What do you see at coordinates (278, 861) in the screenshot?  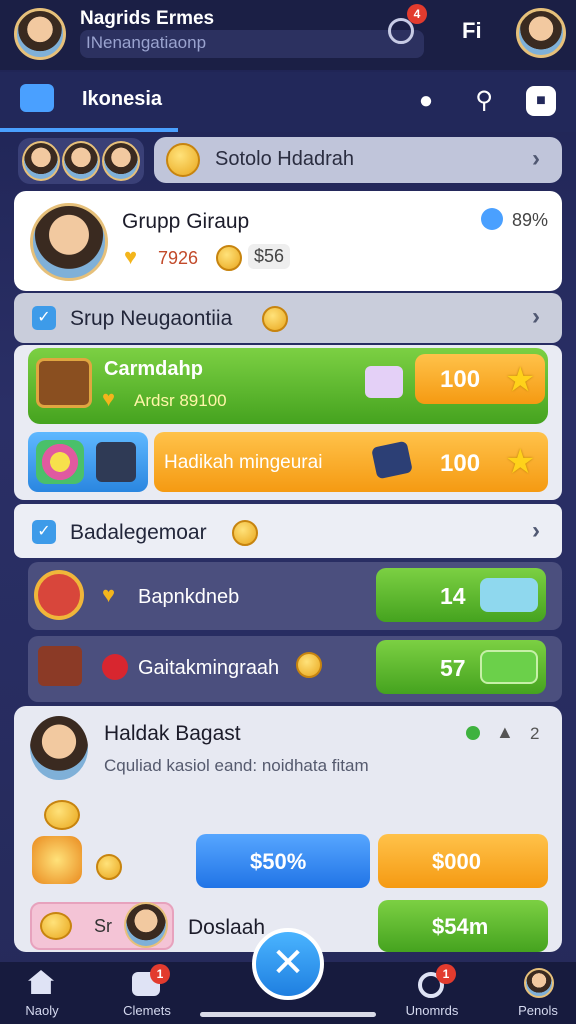 I see `buy-blue-label: $50%` at bounding box center [278, 861].